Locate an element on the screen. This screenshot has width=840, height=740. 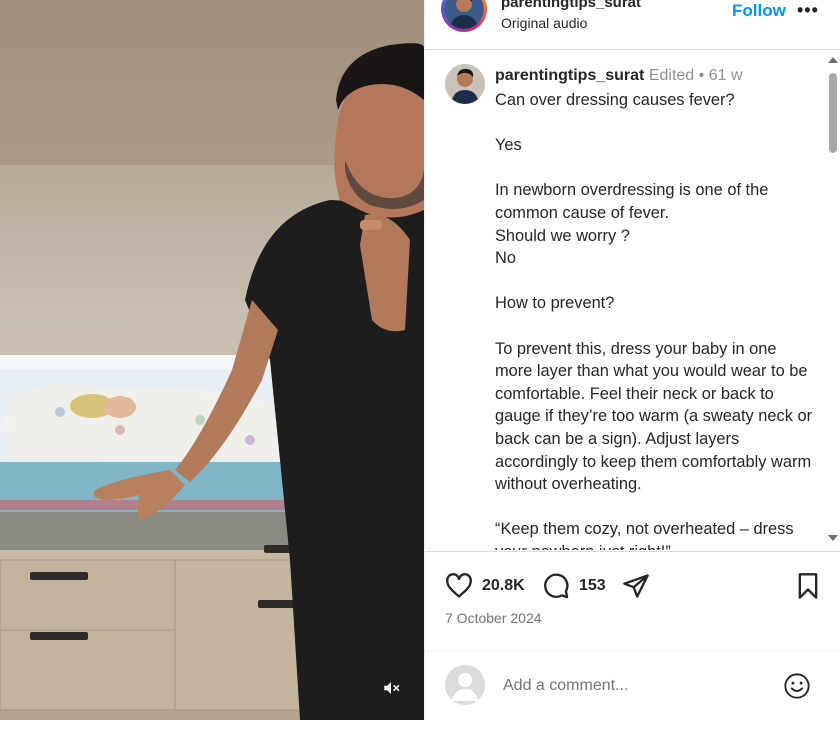
heart-icon is located at coordinates (459, 588).